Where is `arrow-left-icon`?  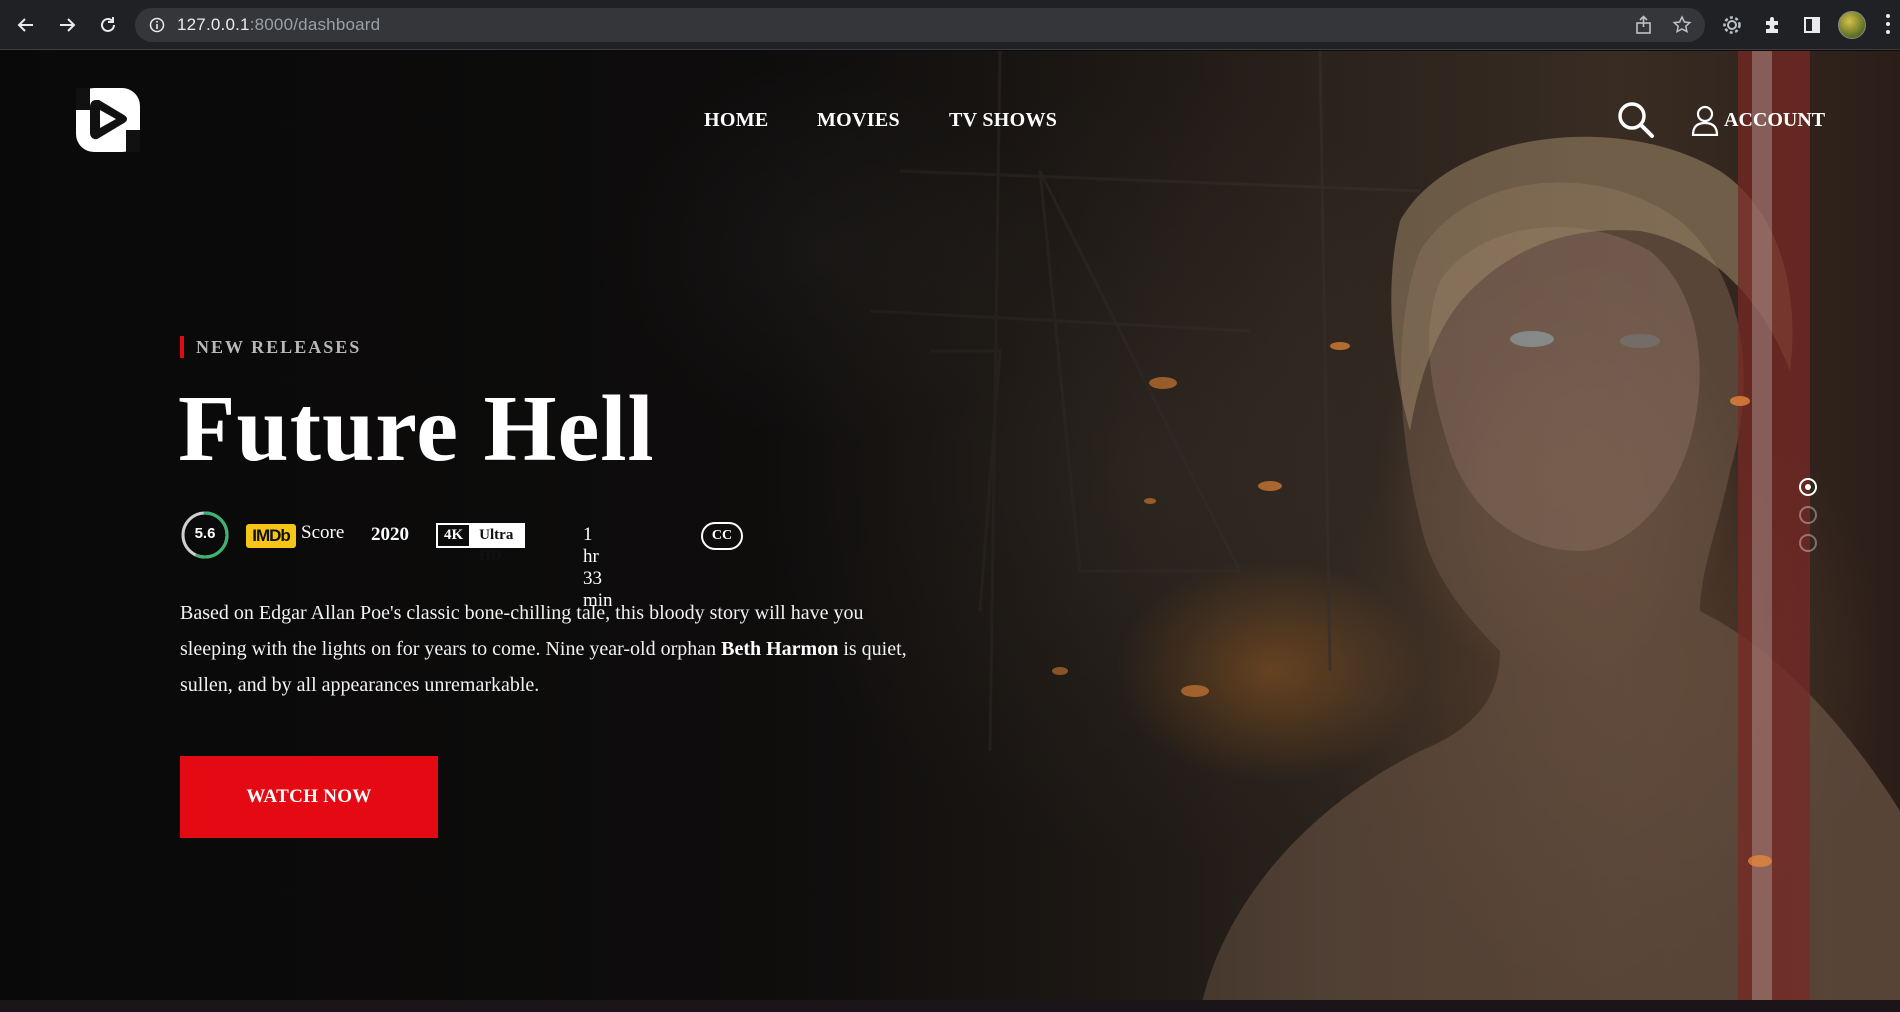
arrow-left-icon is located at coordinates (25, 25).